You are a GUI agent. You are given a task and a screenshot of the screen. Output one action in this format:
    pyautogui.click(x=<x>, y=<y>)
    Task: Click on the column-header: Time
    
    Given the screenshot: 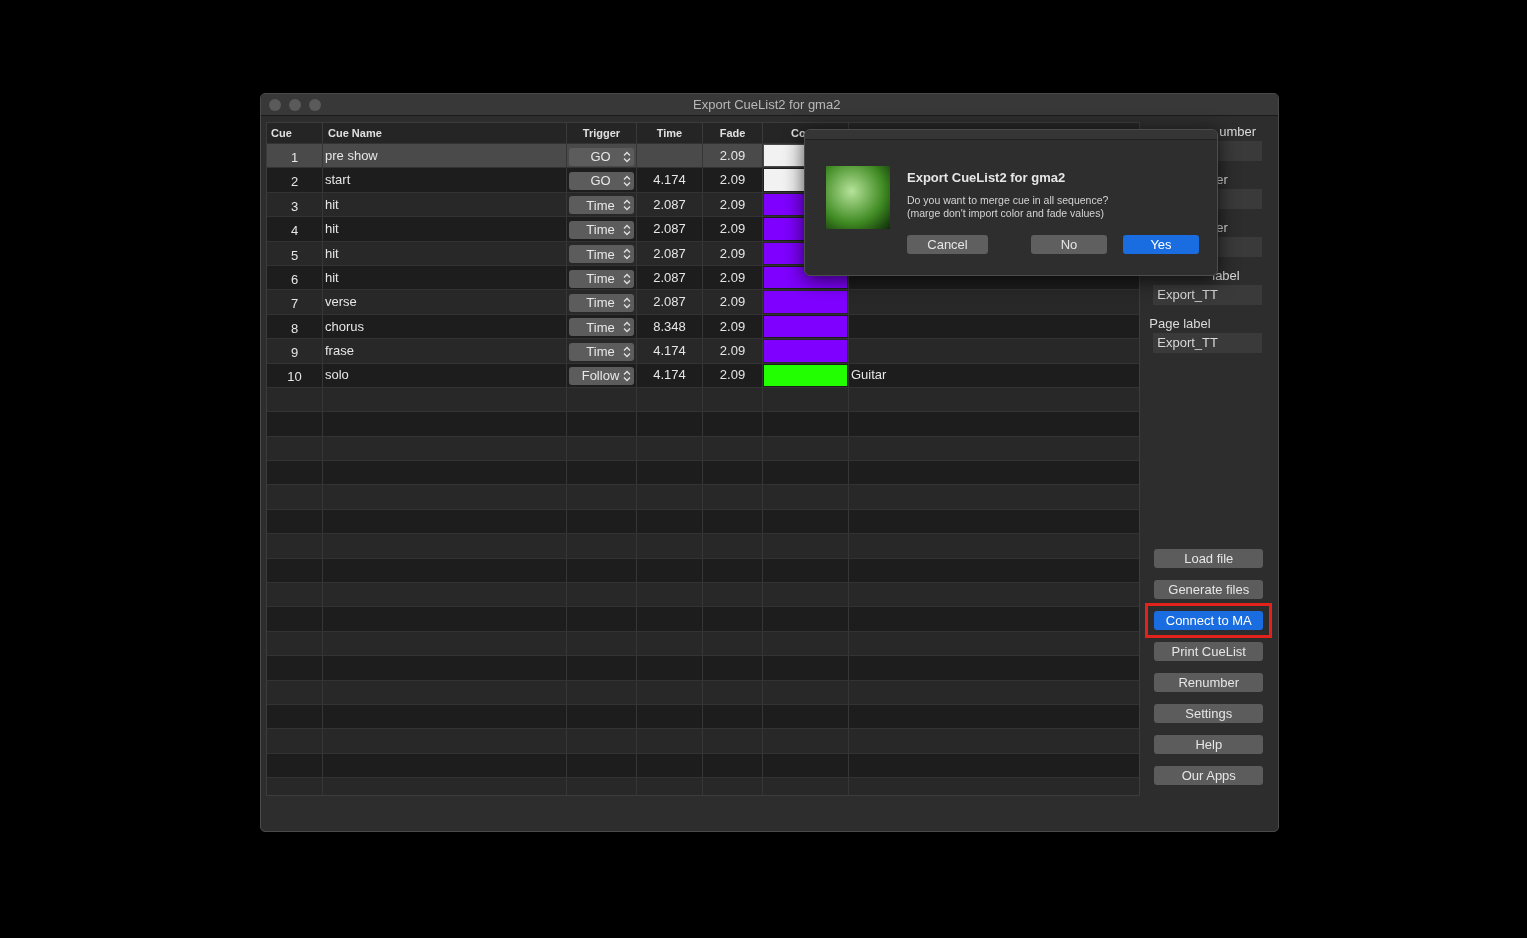 What is the action you would take?
    pyautogui.click(x=669, y=133)
    